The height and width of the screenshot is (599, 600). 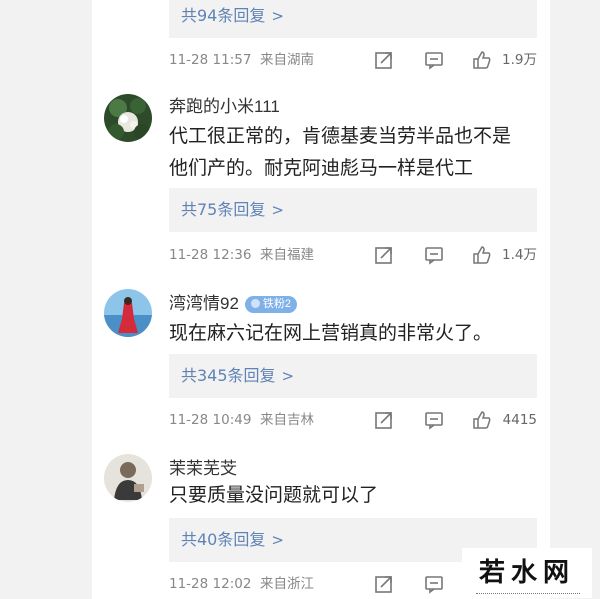 What do you see at coordinates (223, 15) in the screenshot?
I see `reply-count-label: 共94条回复` at bounding box center [223, 15].